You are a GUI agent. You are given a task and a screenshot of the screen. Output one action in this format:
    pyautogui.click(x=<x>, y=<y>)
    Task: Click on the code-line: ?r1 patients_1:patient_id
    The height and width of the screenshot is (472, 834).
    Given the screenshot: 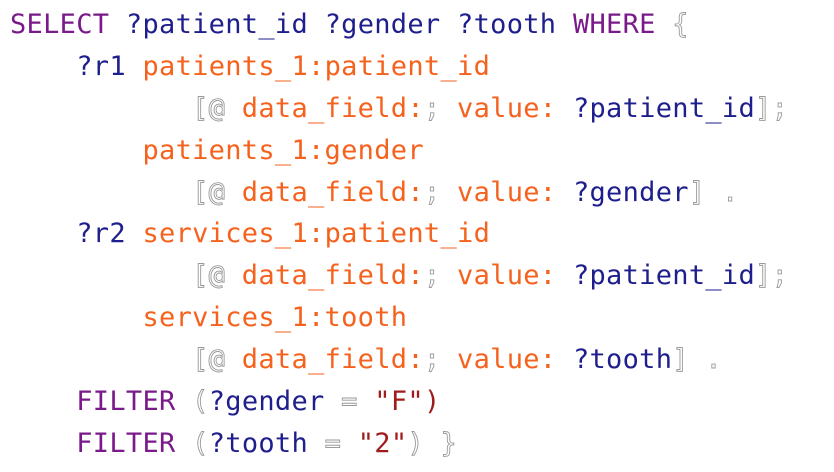 What is the action you would take?
    pyautogui.click(x=399, y=67)
    